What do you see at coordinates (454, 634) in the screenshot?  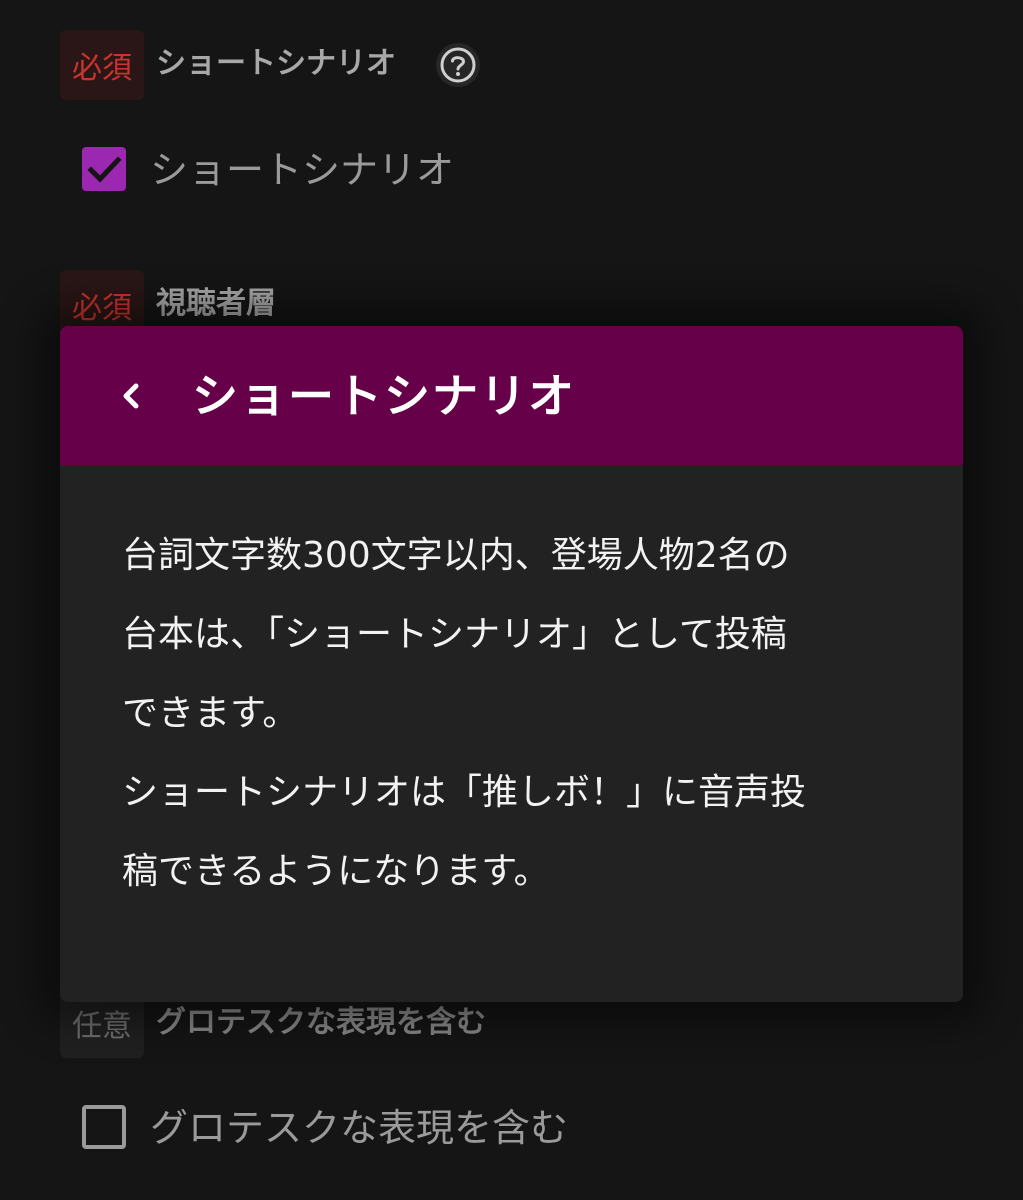 I see `modal-body-line: 台本は、「ショートシナリオ」として投稿` at bounding box center [454, 634].